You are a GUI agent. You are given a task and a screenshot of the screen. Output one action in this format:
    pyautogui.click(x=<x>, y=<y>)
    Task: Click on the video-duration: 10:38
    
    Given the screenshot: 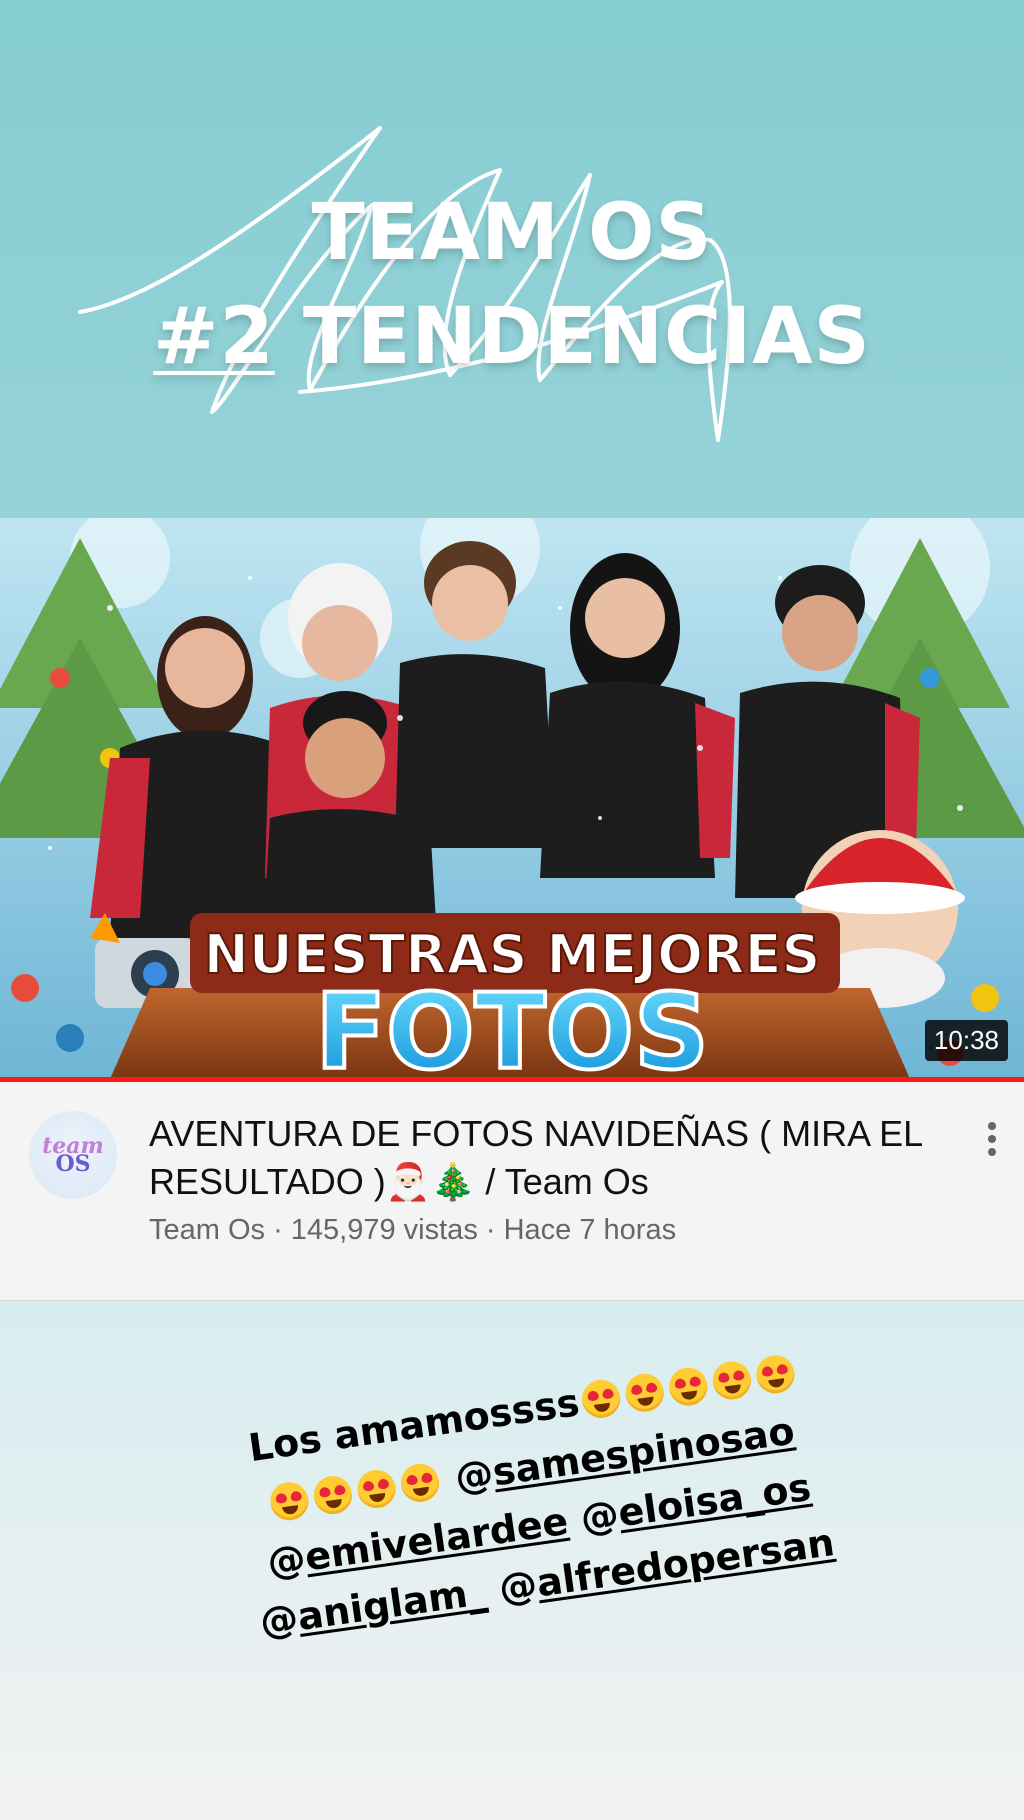 What is the action you would take?
    pyautogui.click(x=966, y=1040)
    